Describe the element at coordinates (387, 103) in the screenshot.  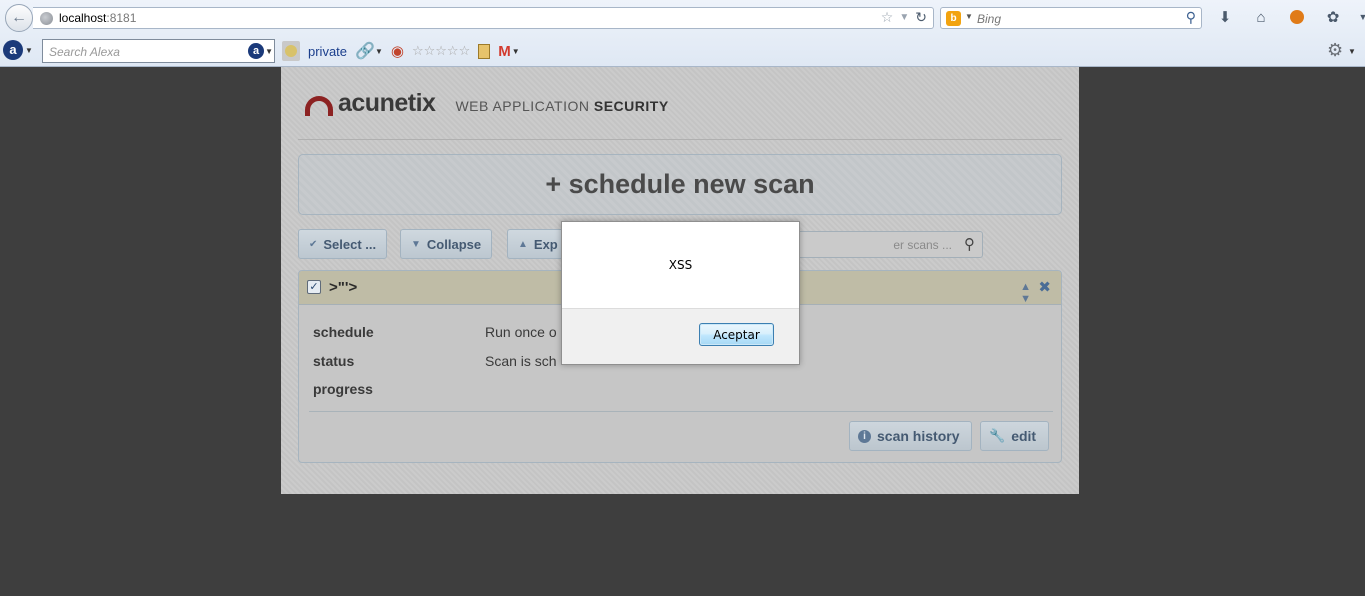
I see `logo-text: acunetix` at that location.